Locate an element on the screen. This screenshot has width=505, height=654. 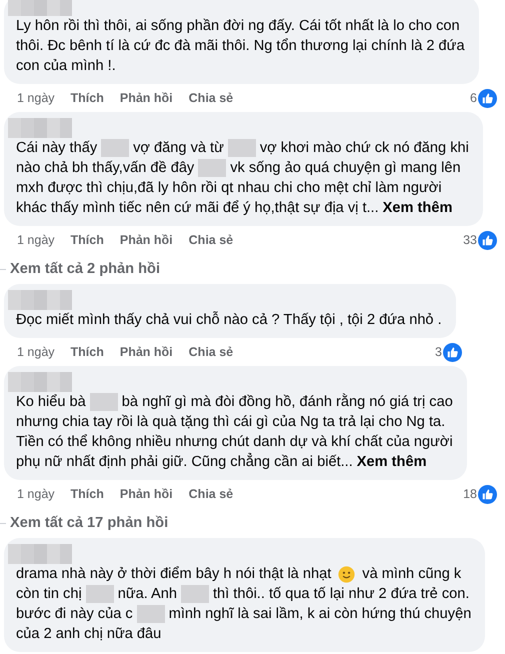
comment-text: Ko hiểu bà is located at coordinates (51, 402).